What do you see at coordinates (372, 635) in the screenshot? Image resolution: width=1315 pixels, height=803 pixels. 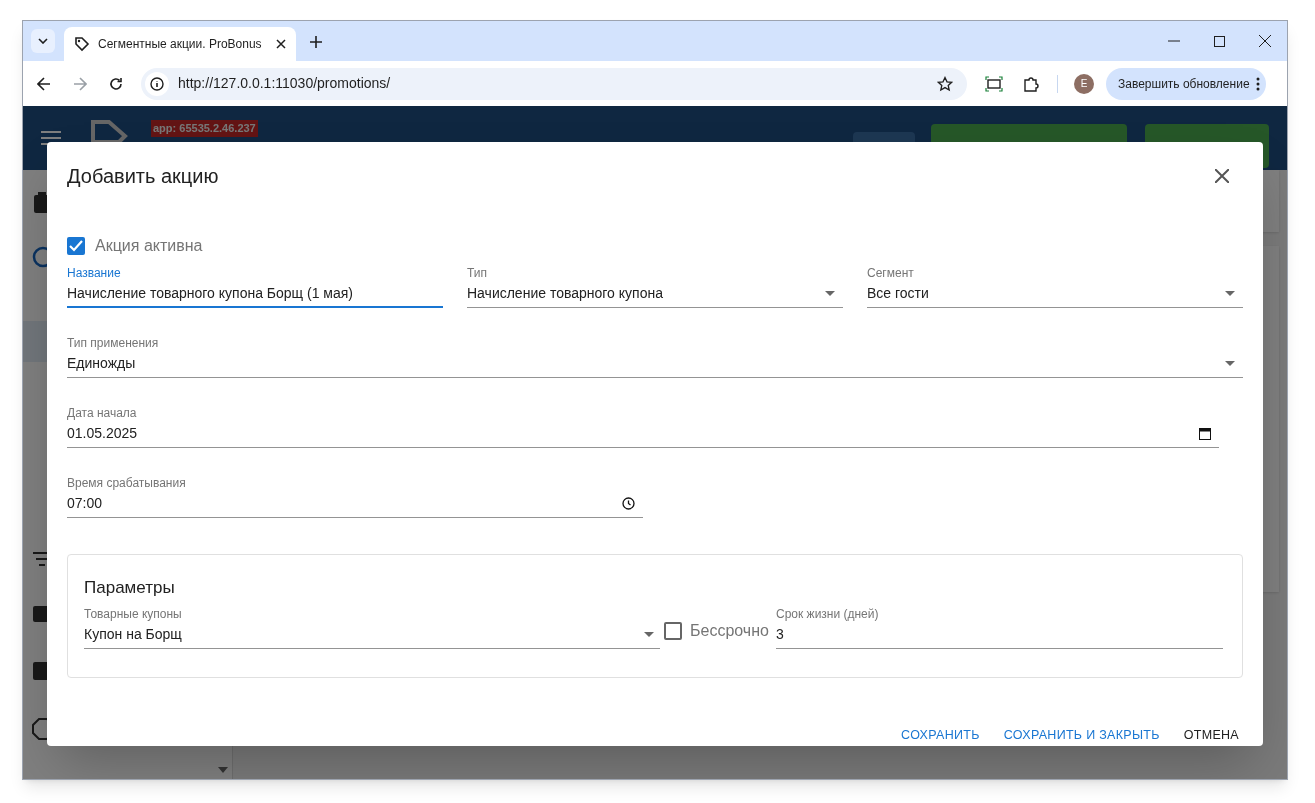 I see `dropdown: Купон на Борщ` at bounding box center [372, 635].